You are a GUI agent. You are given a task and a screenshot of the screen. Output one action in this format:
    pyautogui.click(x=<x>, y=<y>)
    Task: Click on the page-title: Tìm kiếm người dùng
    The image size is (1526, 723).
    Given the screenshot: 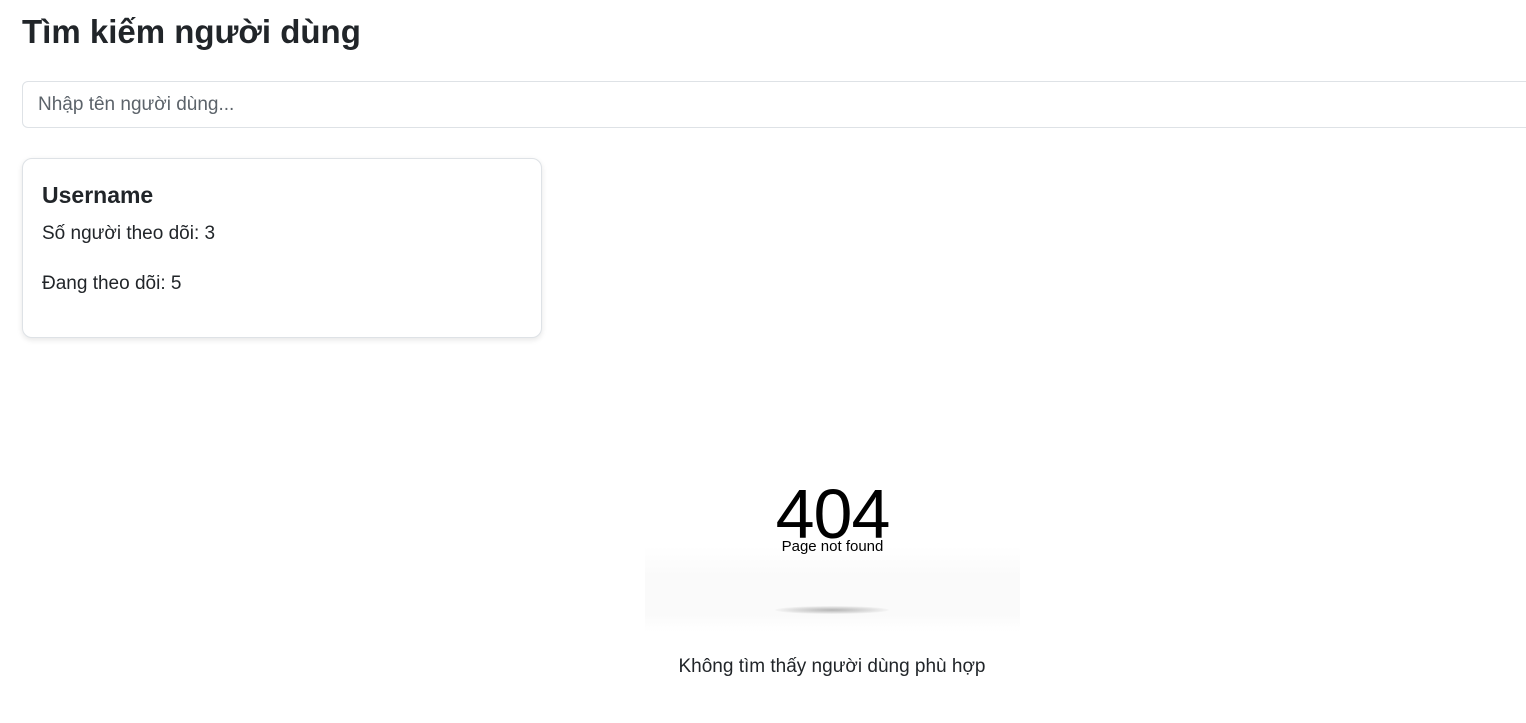 What is the action you would take?
    pyautogui.click(x=191, y=31)
    